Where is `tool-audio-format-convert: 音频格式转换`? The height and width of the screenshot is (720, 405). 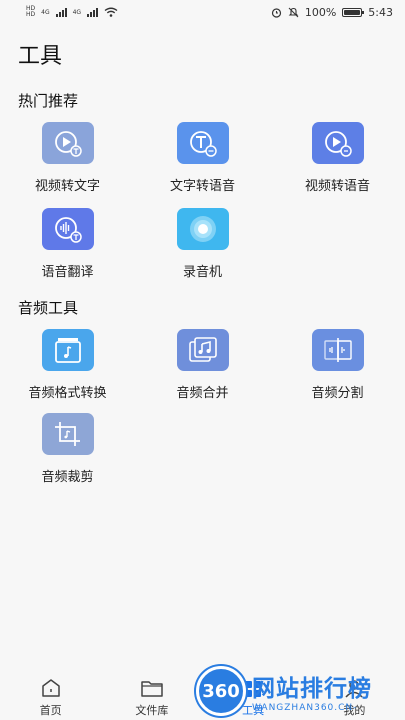
tool-audio-format-convert: 音频格式转换 is located at coordinates (67, 365).